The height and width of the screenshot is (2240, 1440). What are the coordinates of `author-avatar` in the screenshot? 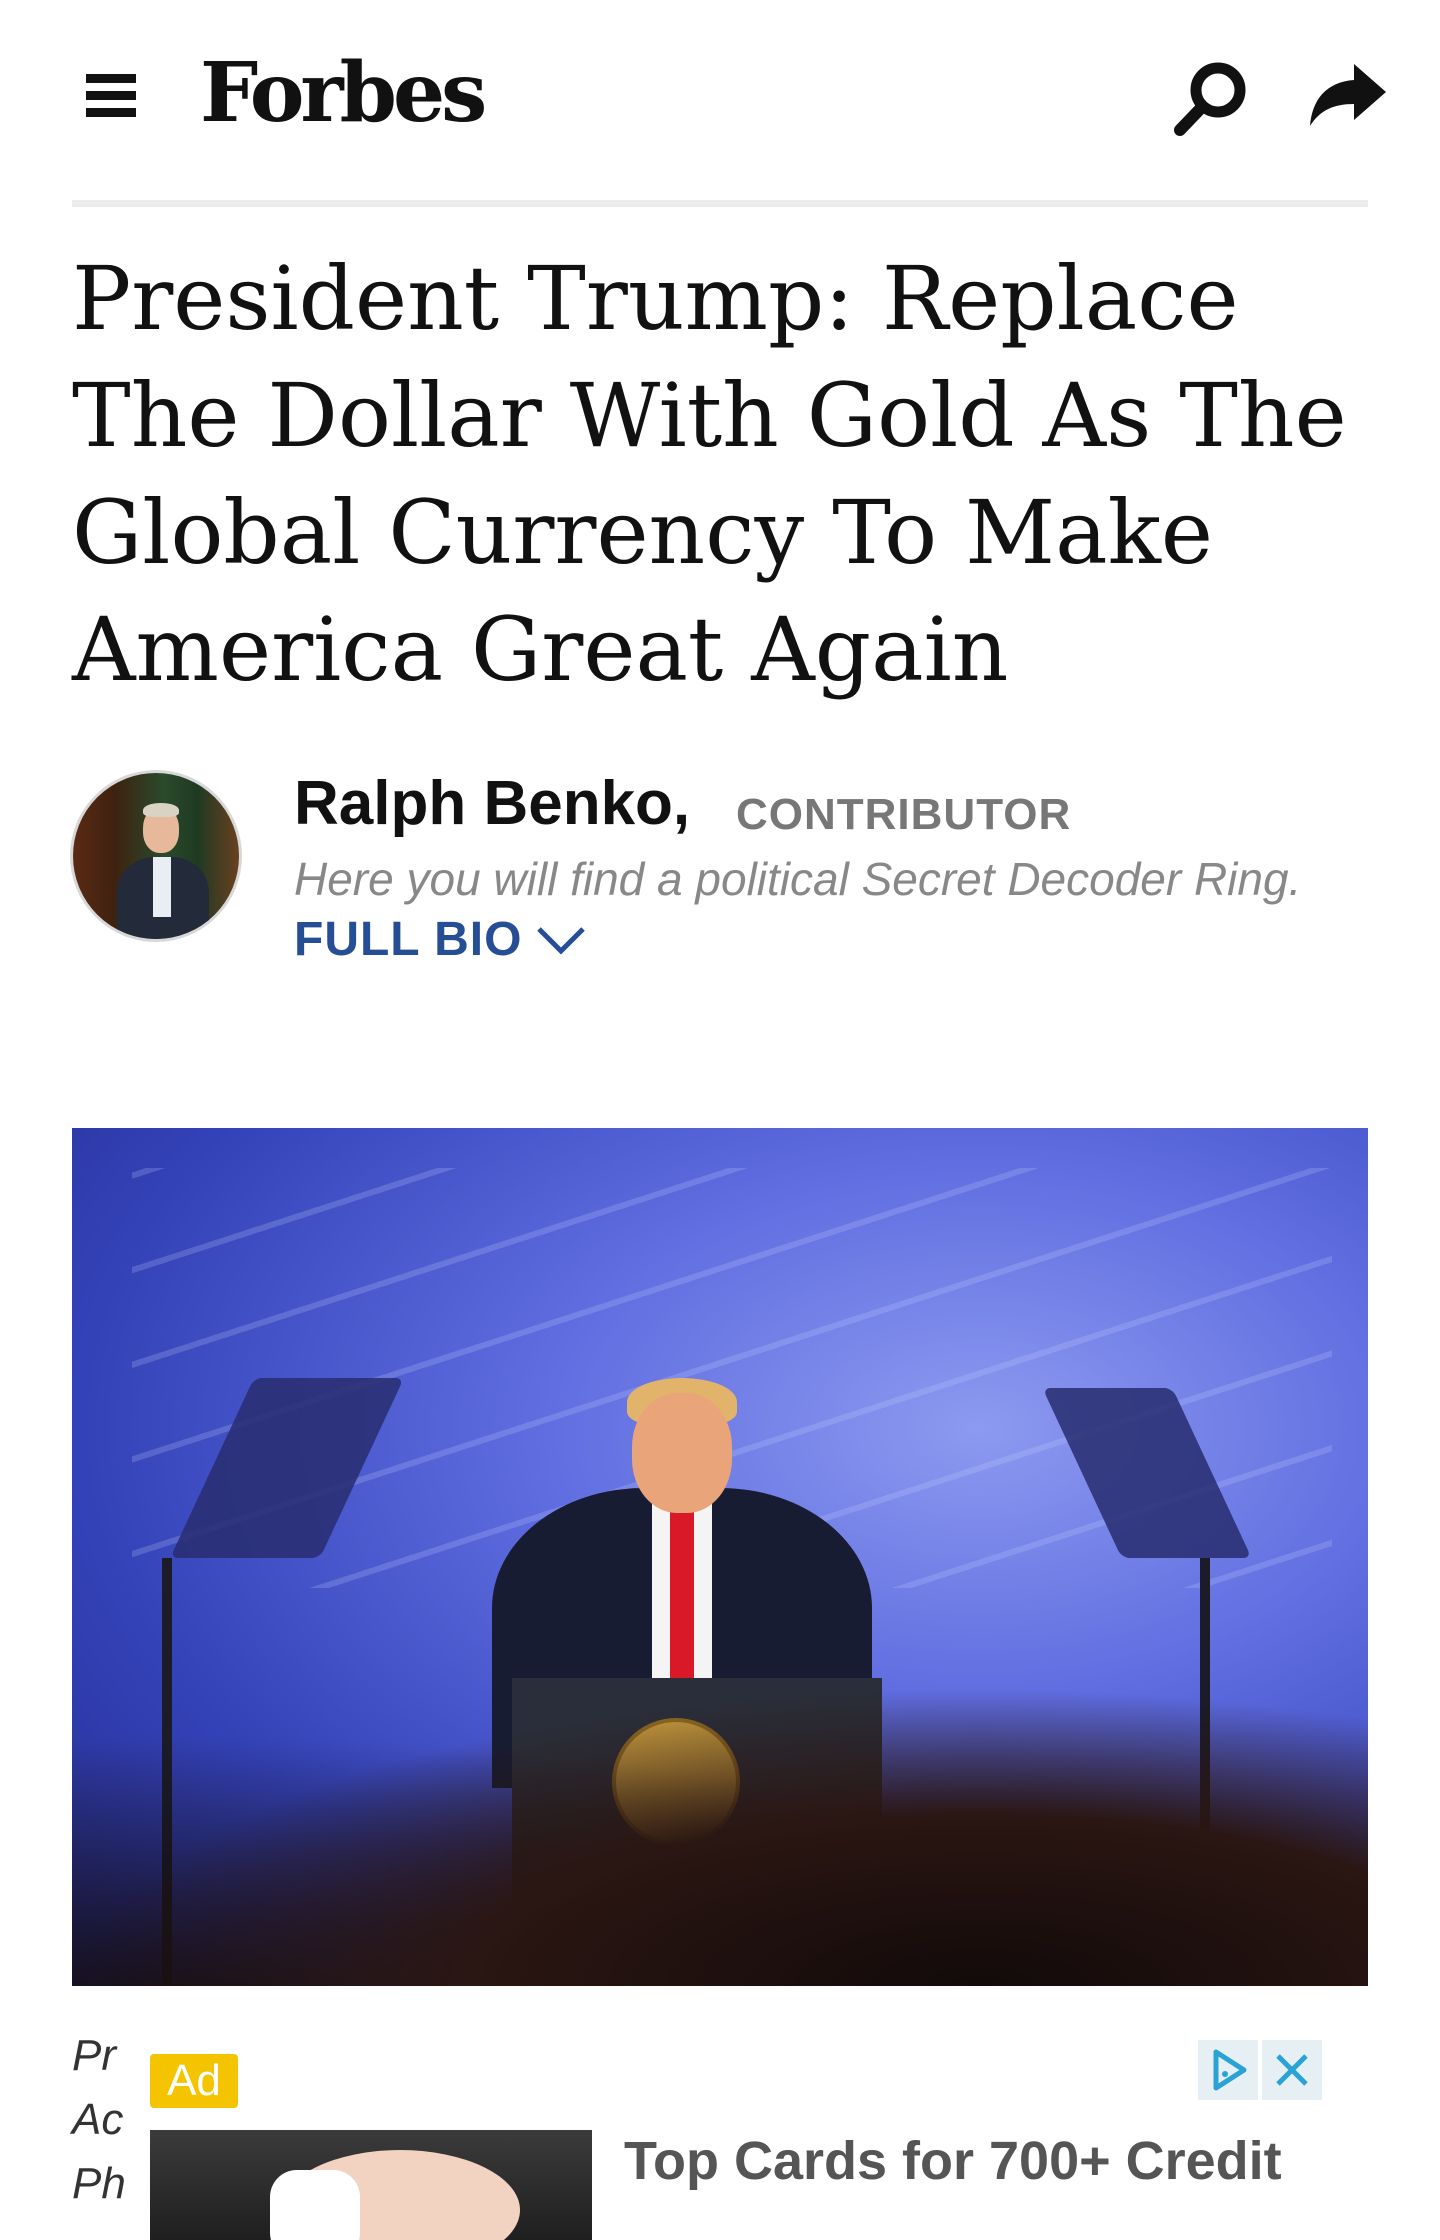 It's located at (156, 856).